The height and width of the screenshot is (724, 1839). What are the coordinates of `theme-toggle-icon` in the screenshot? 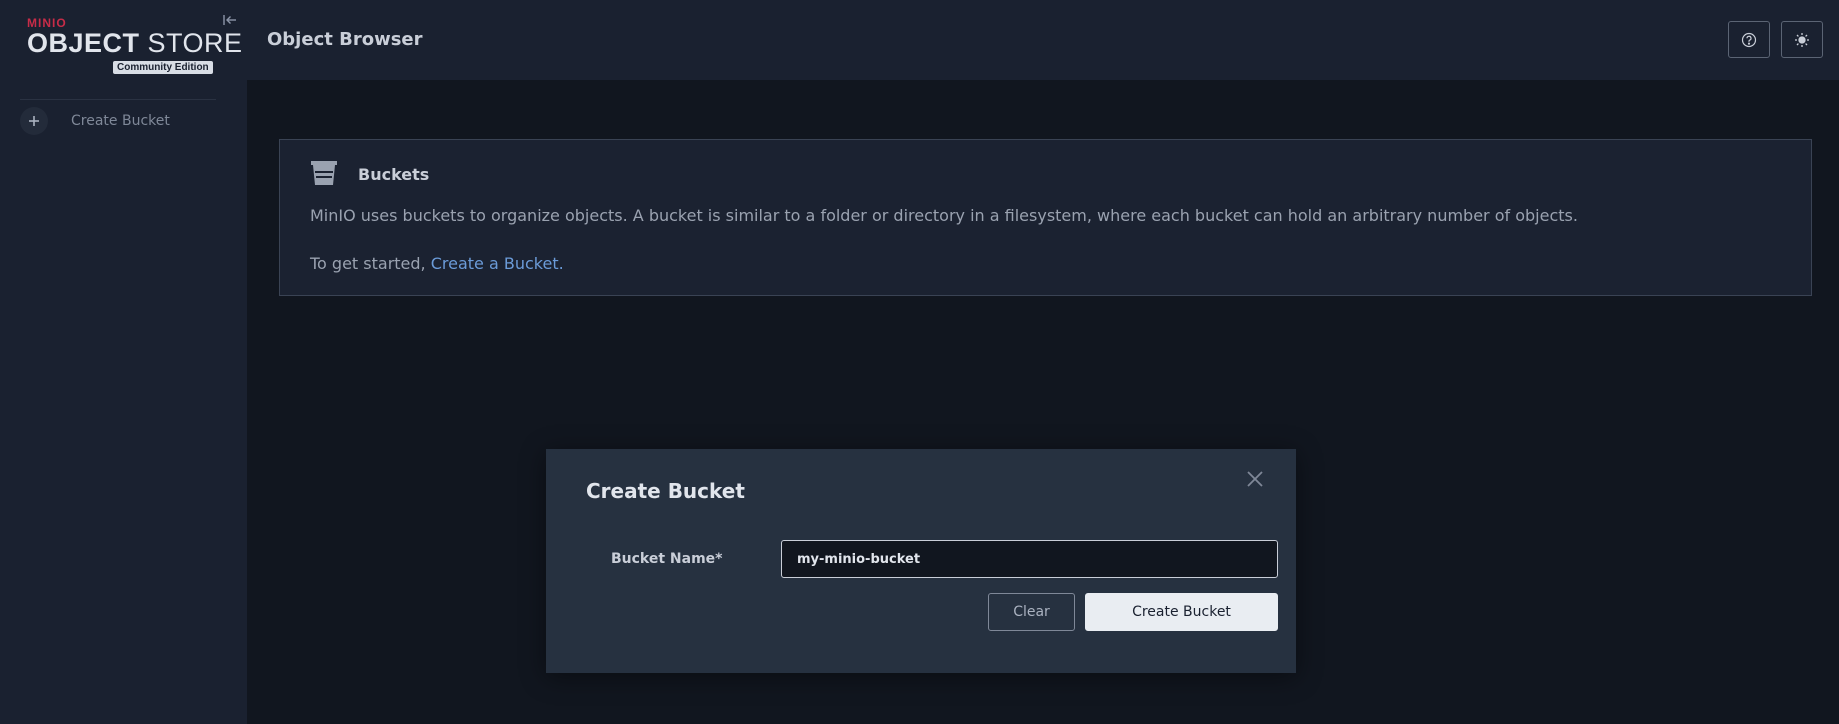 It's located at (1802, 39).